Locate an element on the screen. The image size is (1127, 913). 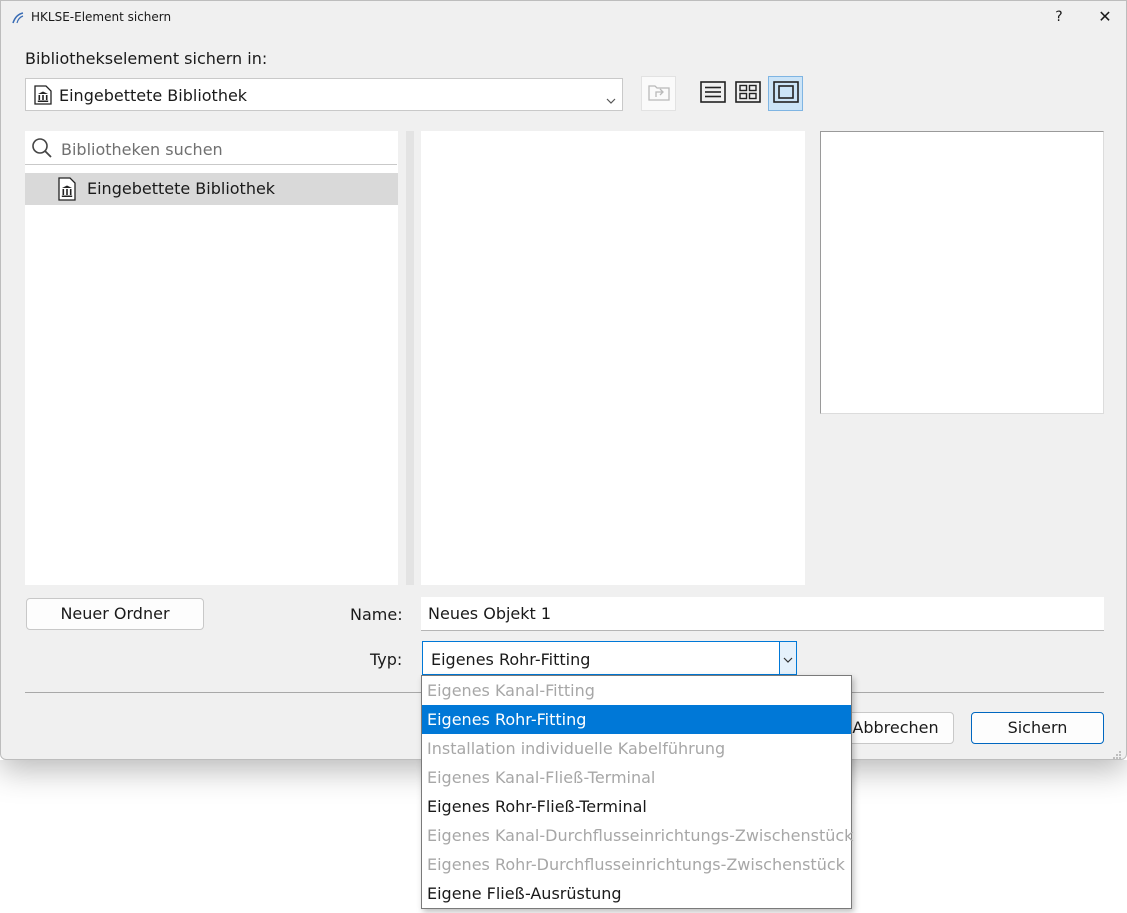
type-option: Eigenes Kanal-Fließ-Terminal is located at coordinates (541, 777).